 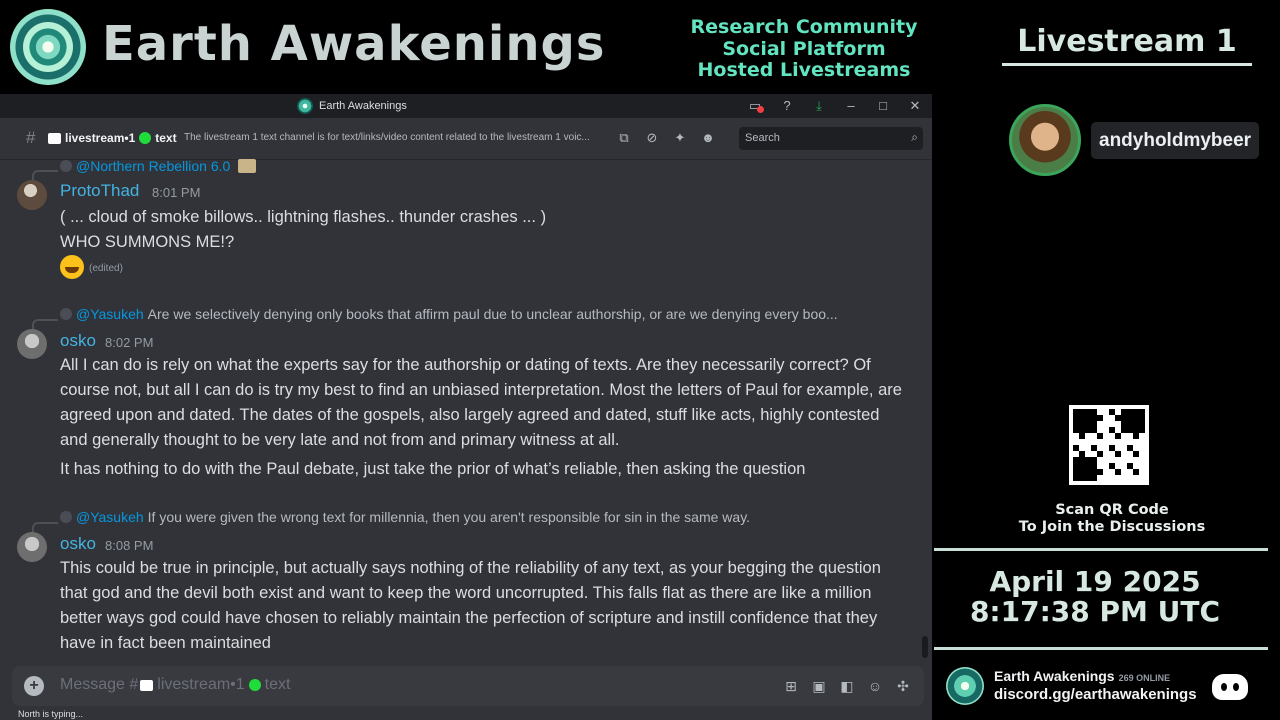 I want to click on search-input: Search ⌕, so click(x=831, y=138).